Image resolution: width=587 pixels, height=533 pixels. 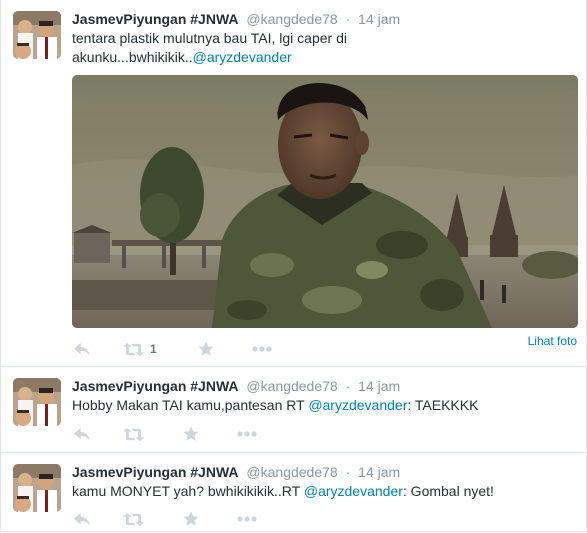 I want to click on view-photo-link: Lihat foto, so click(x=552, y=341).